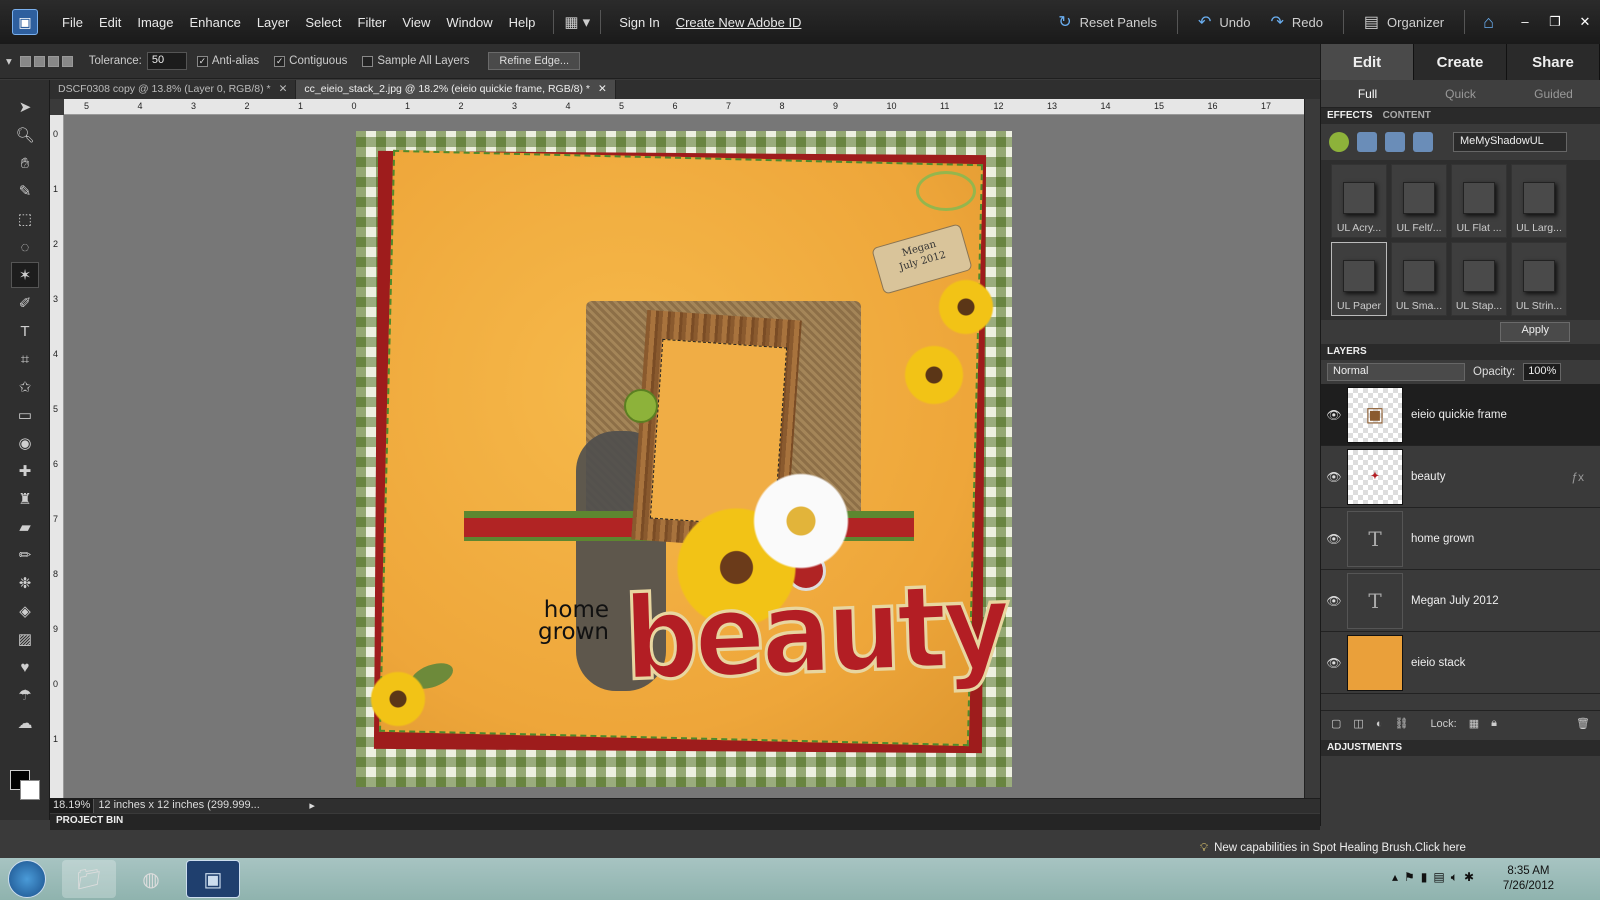 This screenshot has height=900, width=1600. Describe the element at coordinates (25, 331) in the screenshot. I see `type-tool-icon: T` at that location.